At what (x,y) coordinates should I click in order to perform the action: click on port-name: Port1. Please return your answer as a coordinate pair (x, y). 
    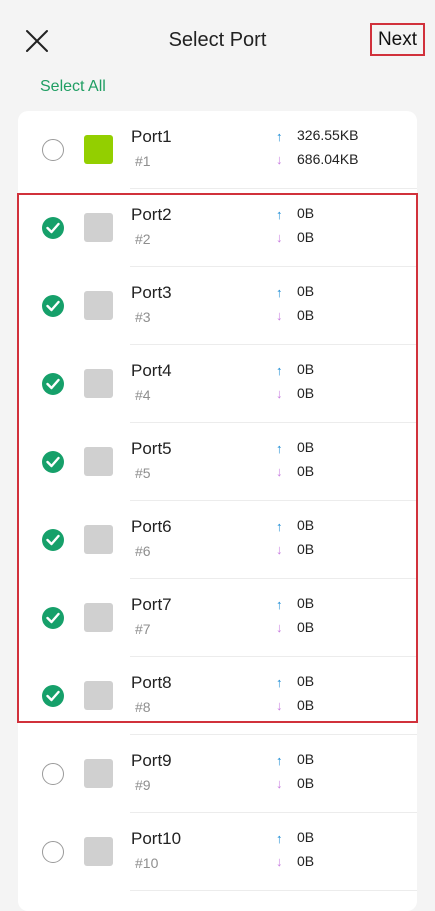
    Looking at the image, I should click on (151, 136).